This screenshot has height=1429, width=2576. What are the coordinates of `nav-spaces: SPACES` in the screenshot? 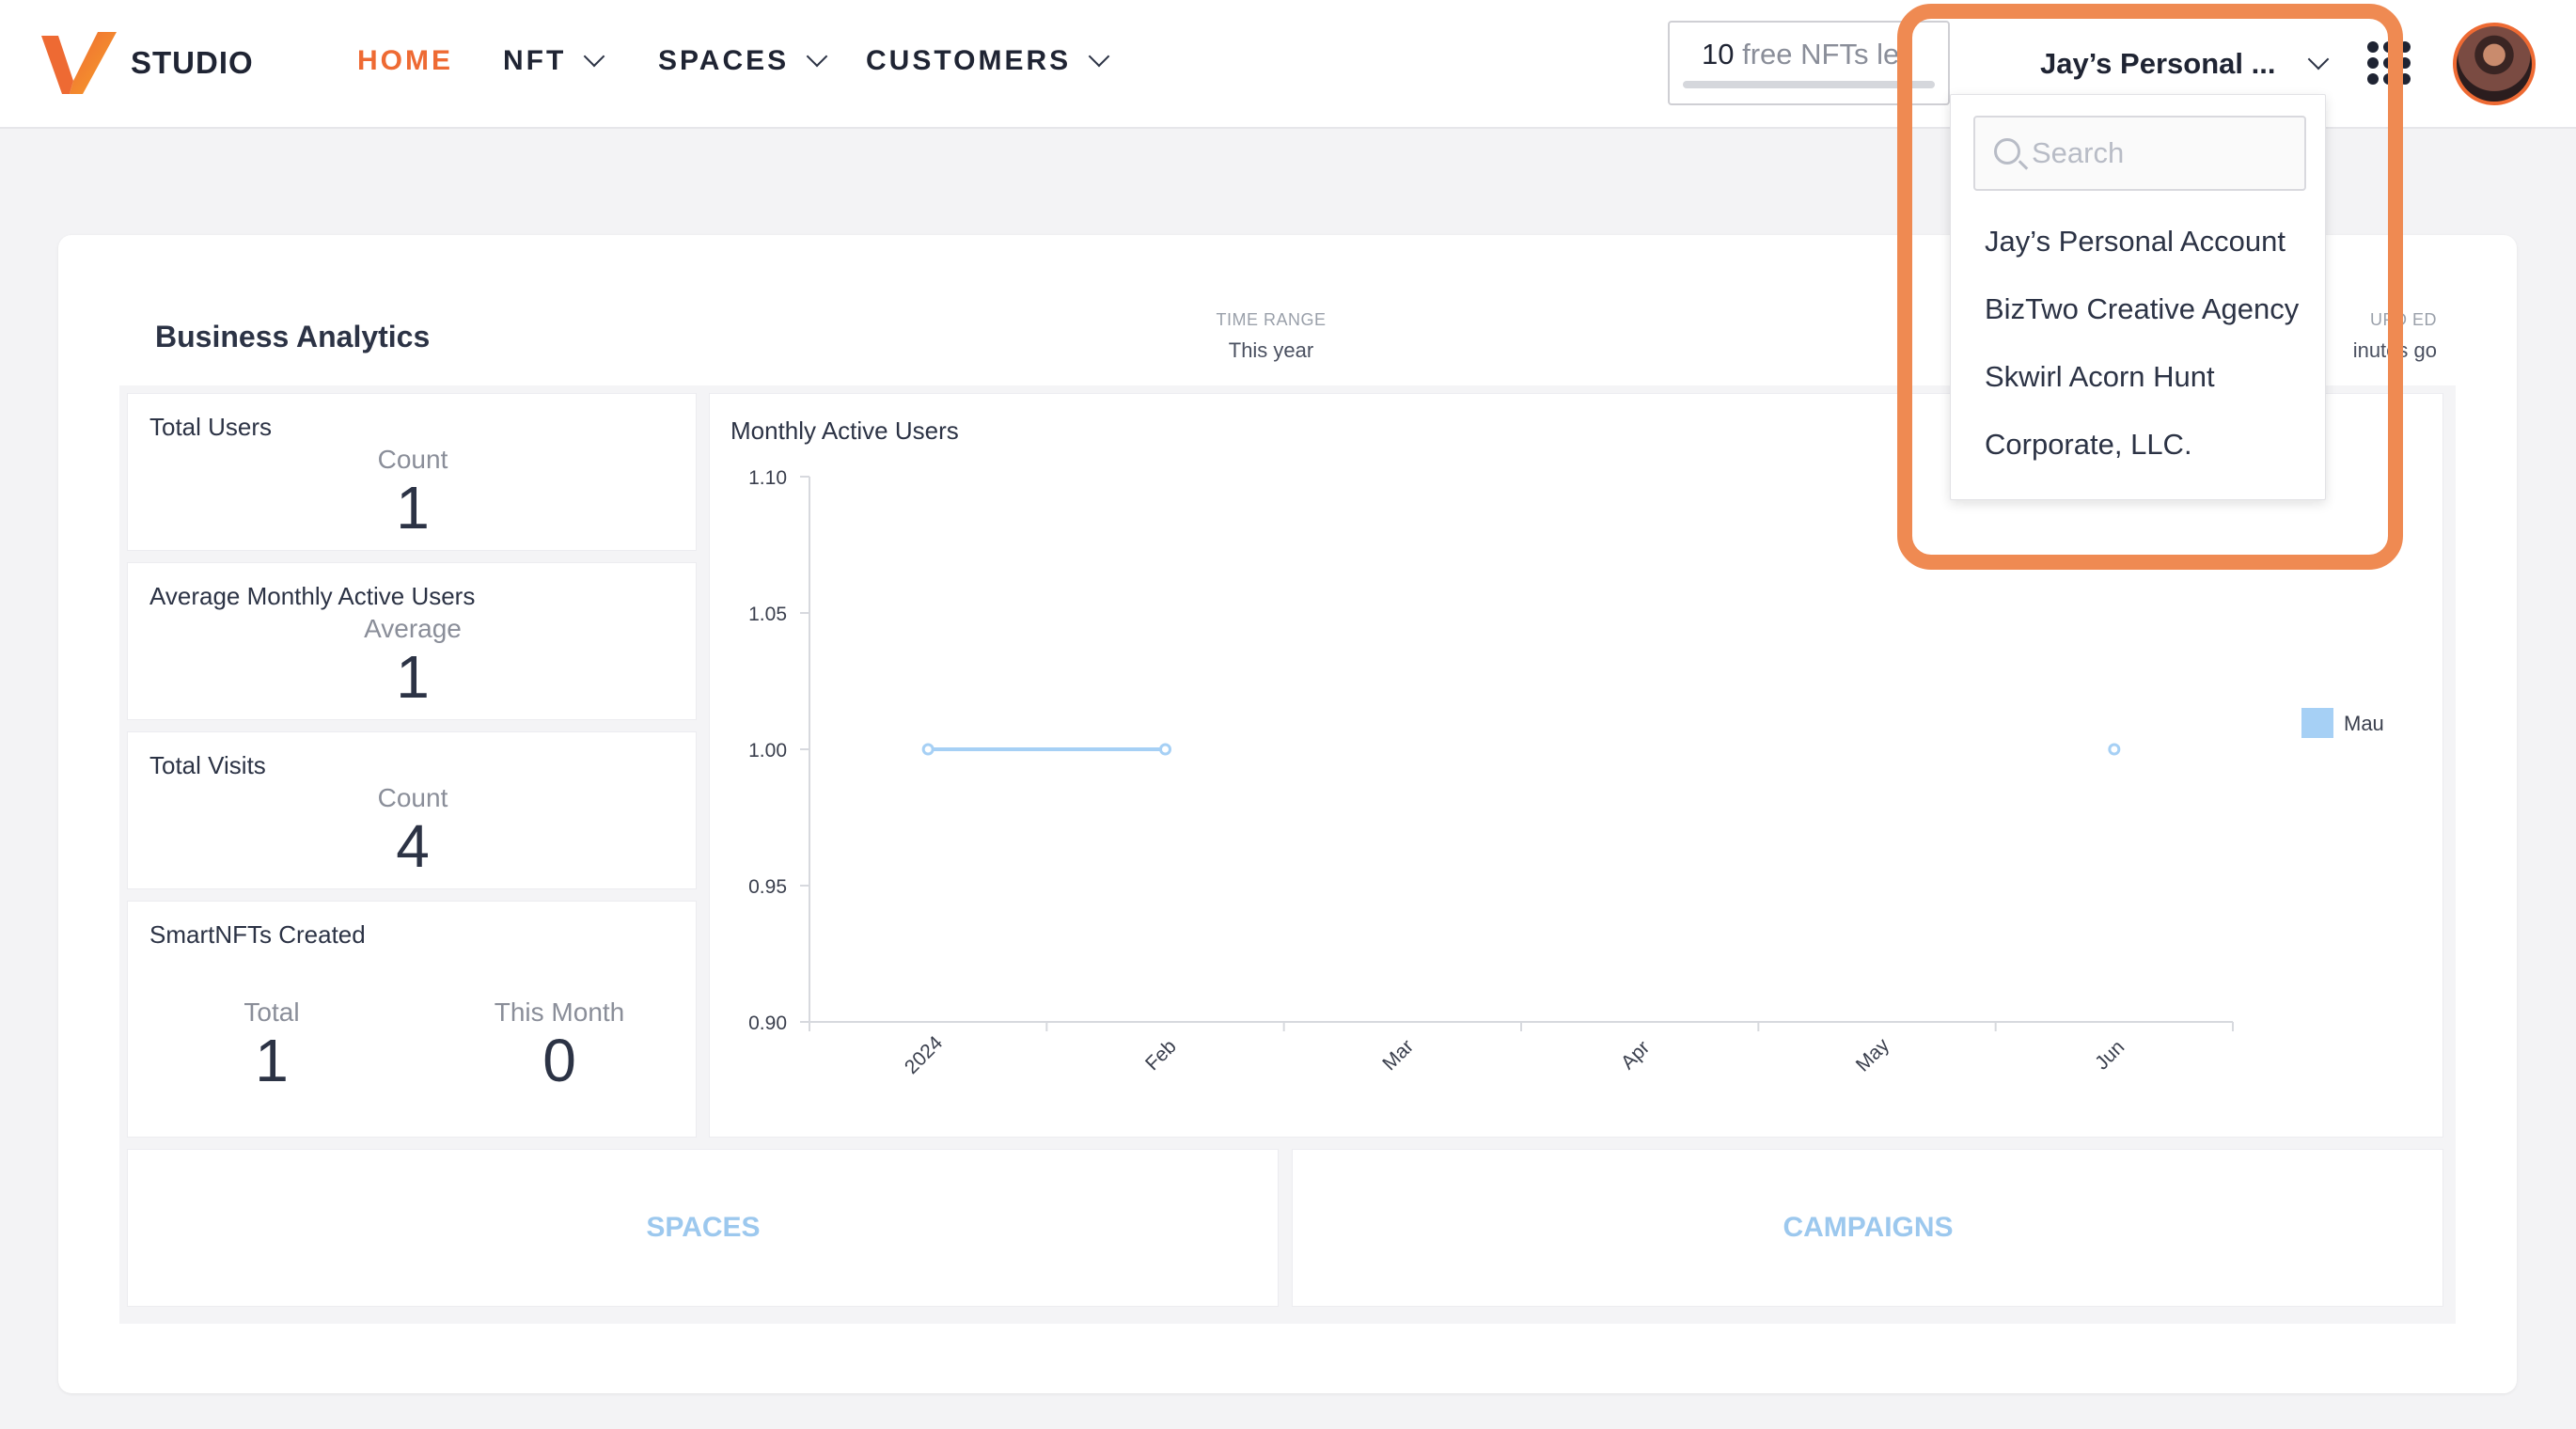 It's located at (743, 61).